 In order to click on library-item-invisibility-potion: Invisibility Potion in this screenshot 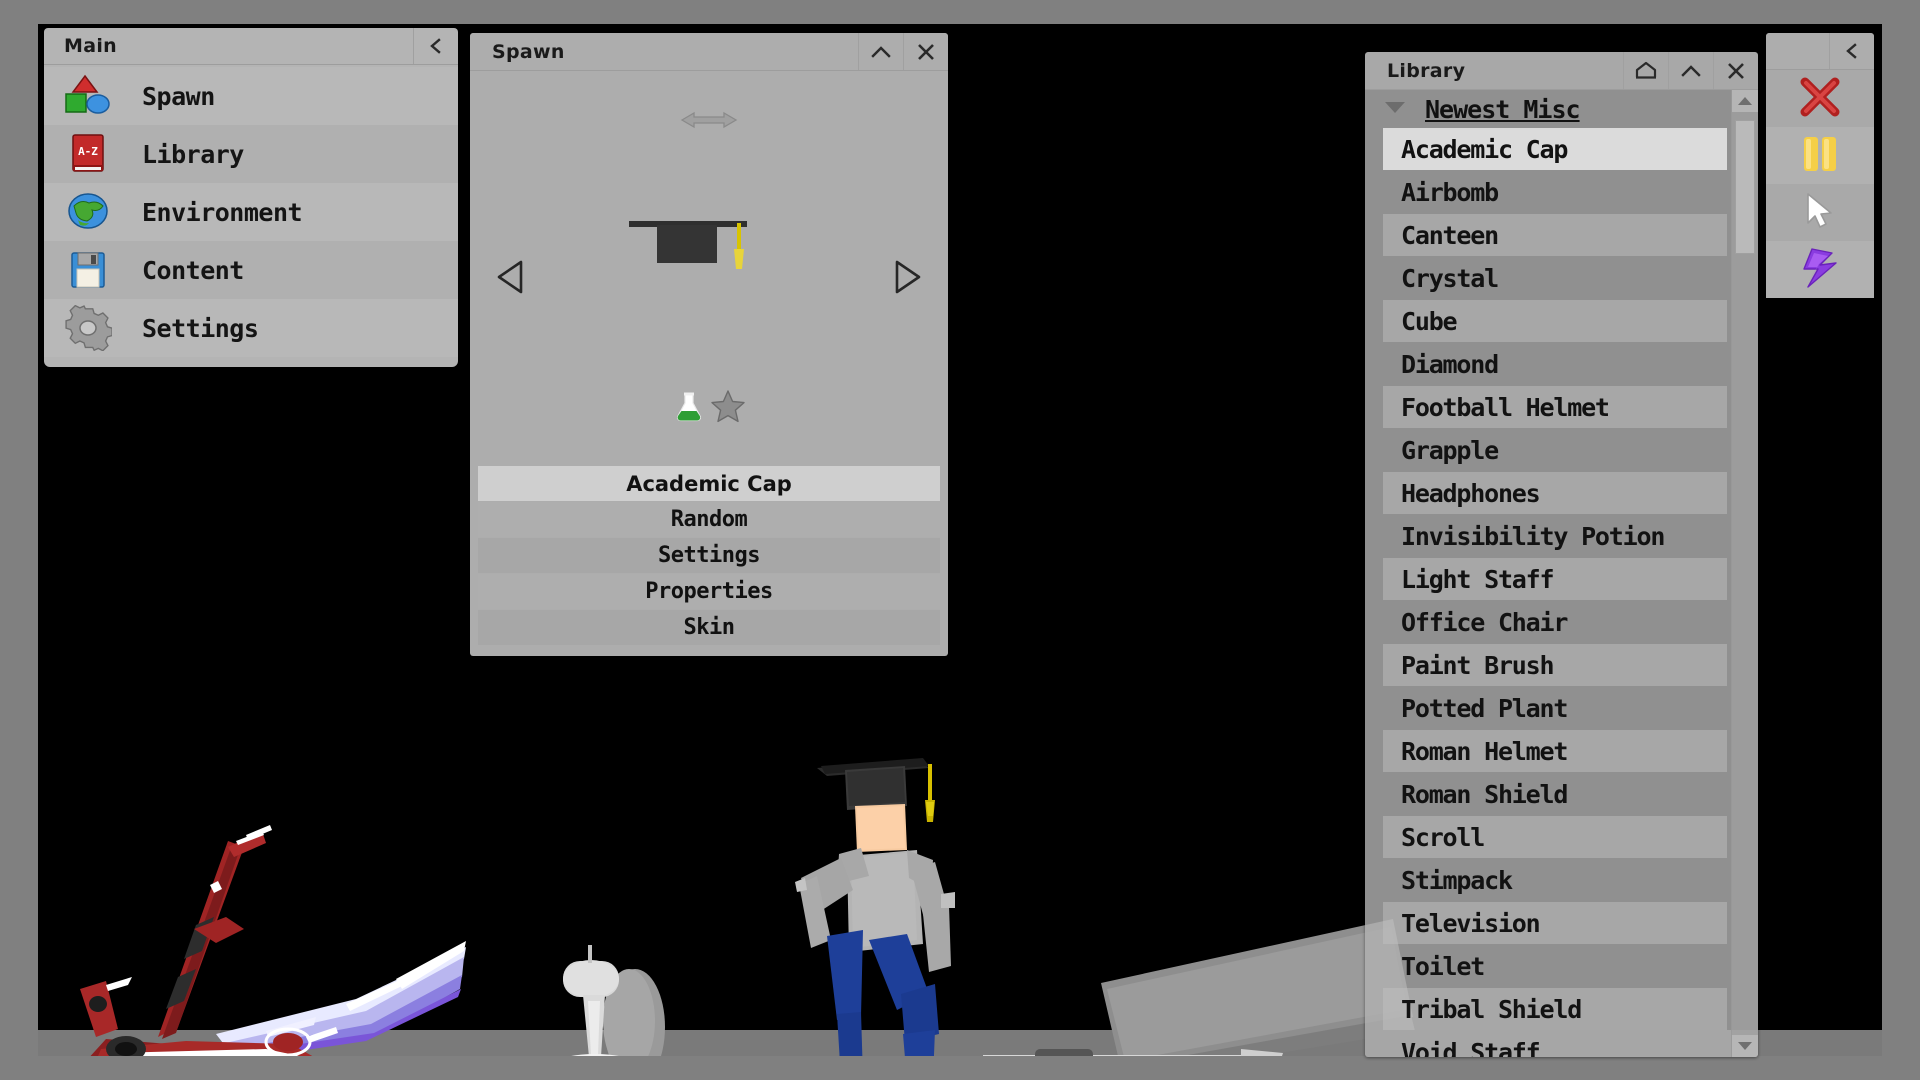, I will do `click(1555, 536)`.